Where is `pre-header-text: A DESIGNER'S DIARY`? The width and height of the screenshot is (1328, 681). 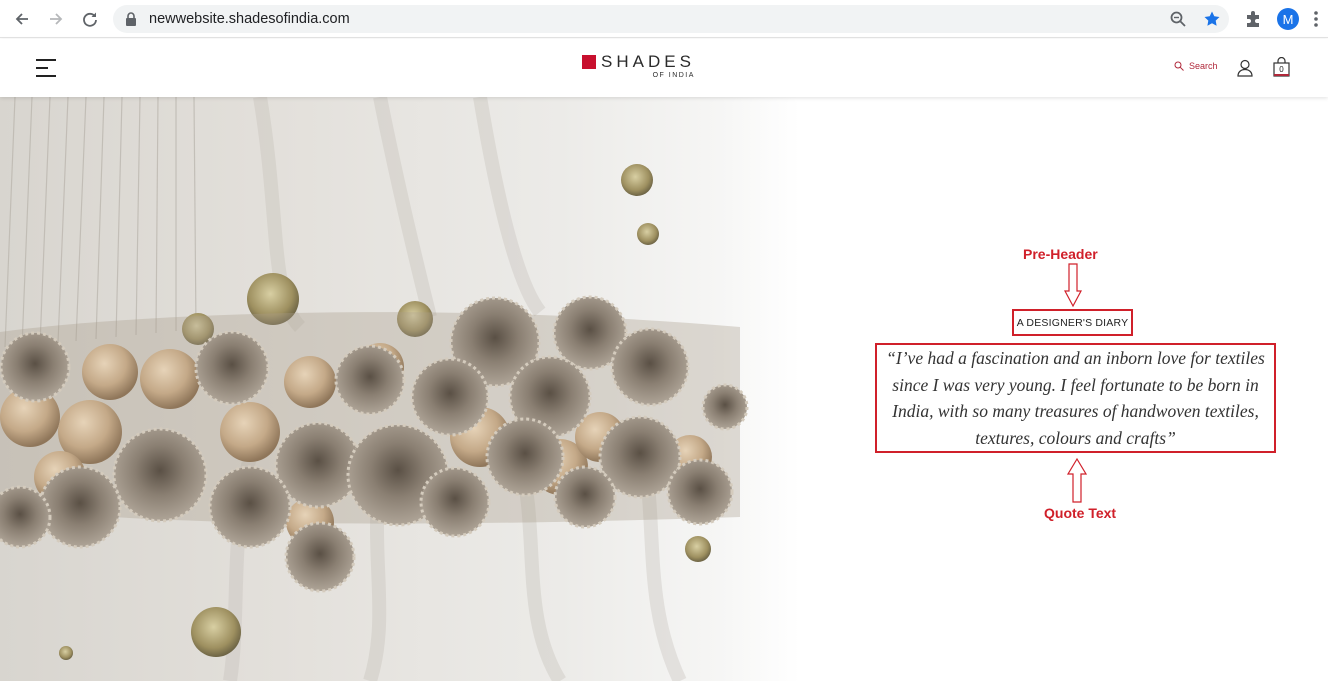
pre-header-text: A DESIGNER'S DIARY is located at coordinates (1072, 322).